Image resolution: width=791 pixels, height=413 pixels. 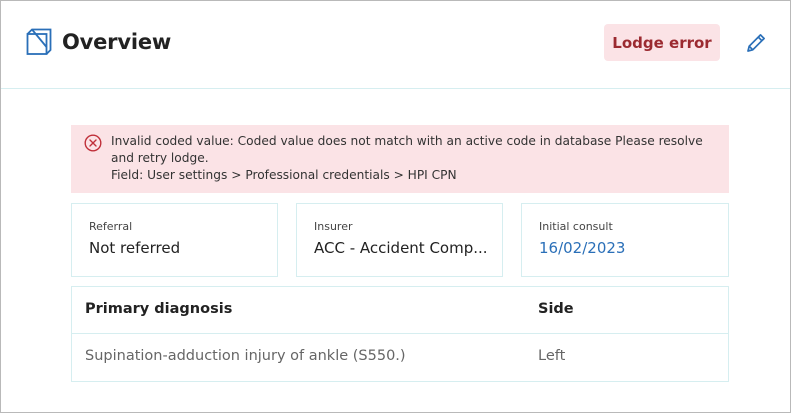 I want to click on referral-card: Referral Not referred, so click(x=174, y=240).